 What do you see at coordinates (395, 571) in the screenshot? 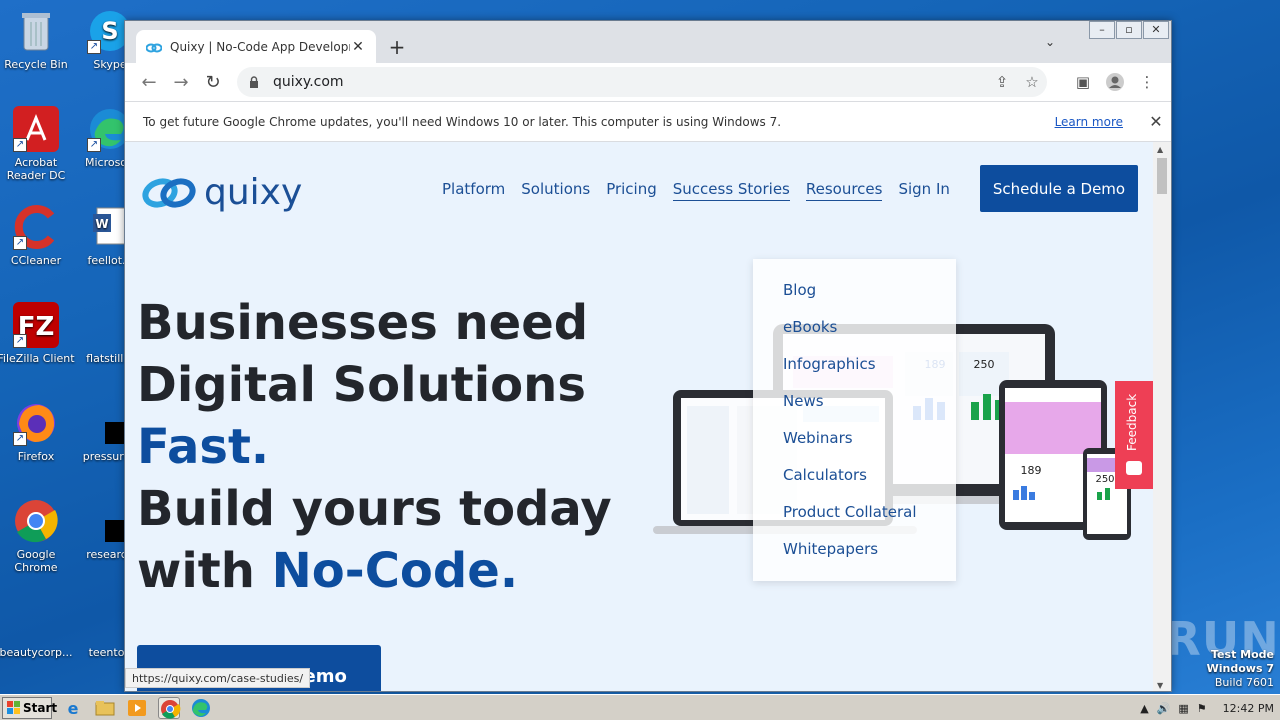
I see `hero-no-code: No-Code.` at bounding box center [395, 571].